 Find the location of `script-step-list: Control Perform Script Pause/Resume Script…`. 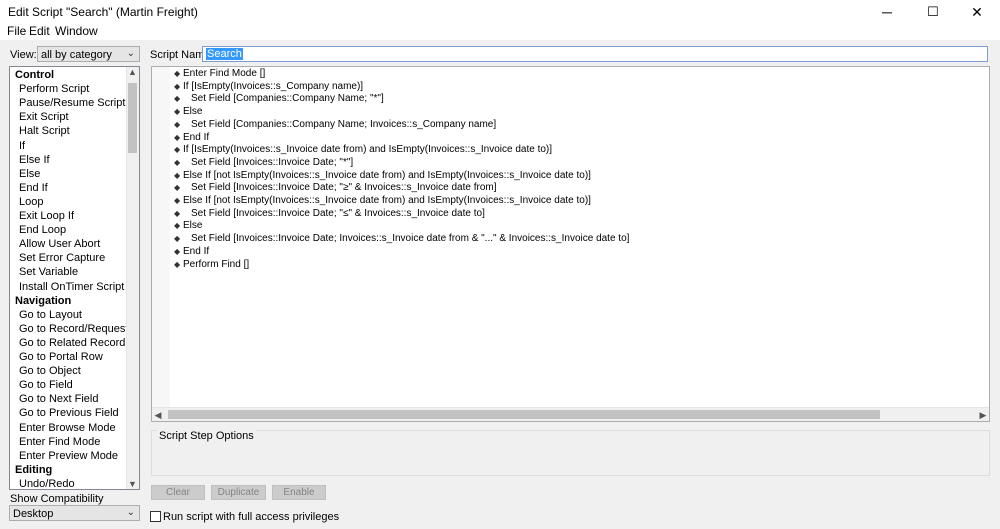

script-step-list: Control Perform Script Pause/Resume Script… is located at coordinates (74, 278).